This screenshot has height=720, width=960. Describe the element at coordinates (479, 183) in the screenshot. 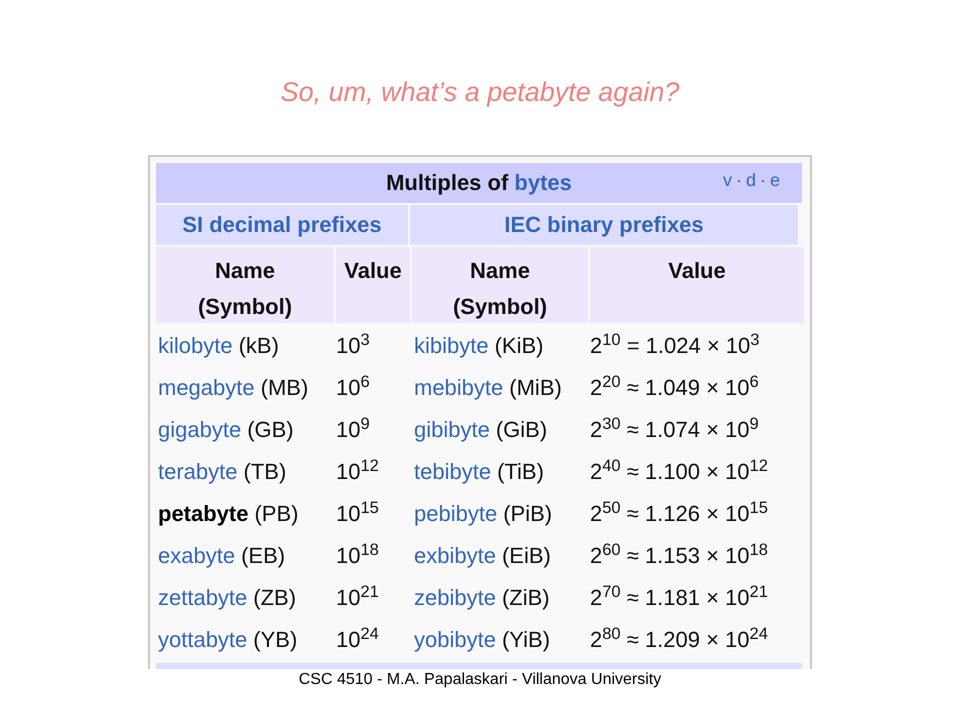

I see `table-title: Multiples of bytes` at that location.